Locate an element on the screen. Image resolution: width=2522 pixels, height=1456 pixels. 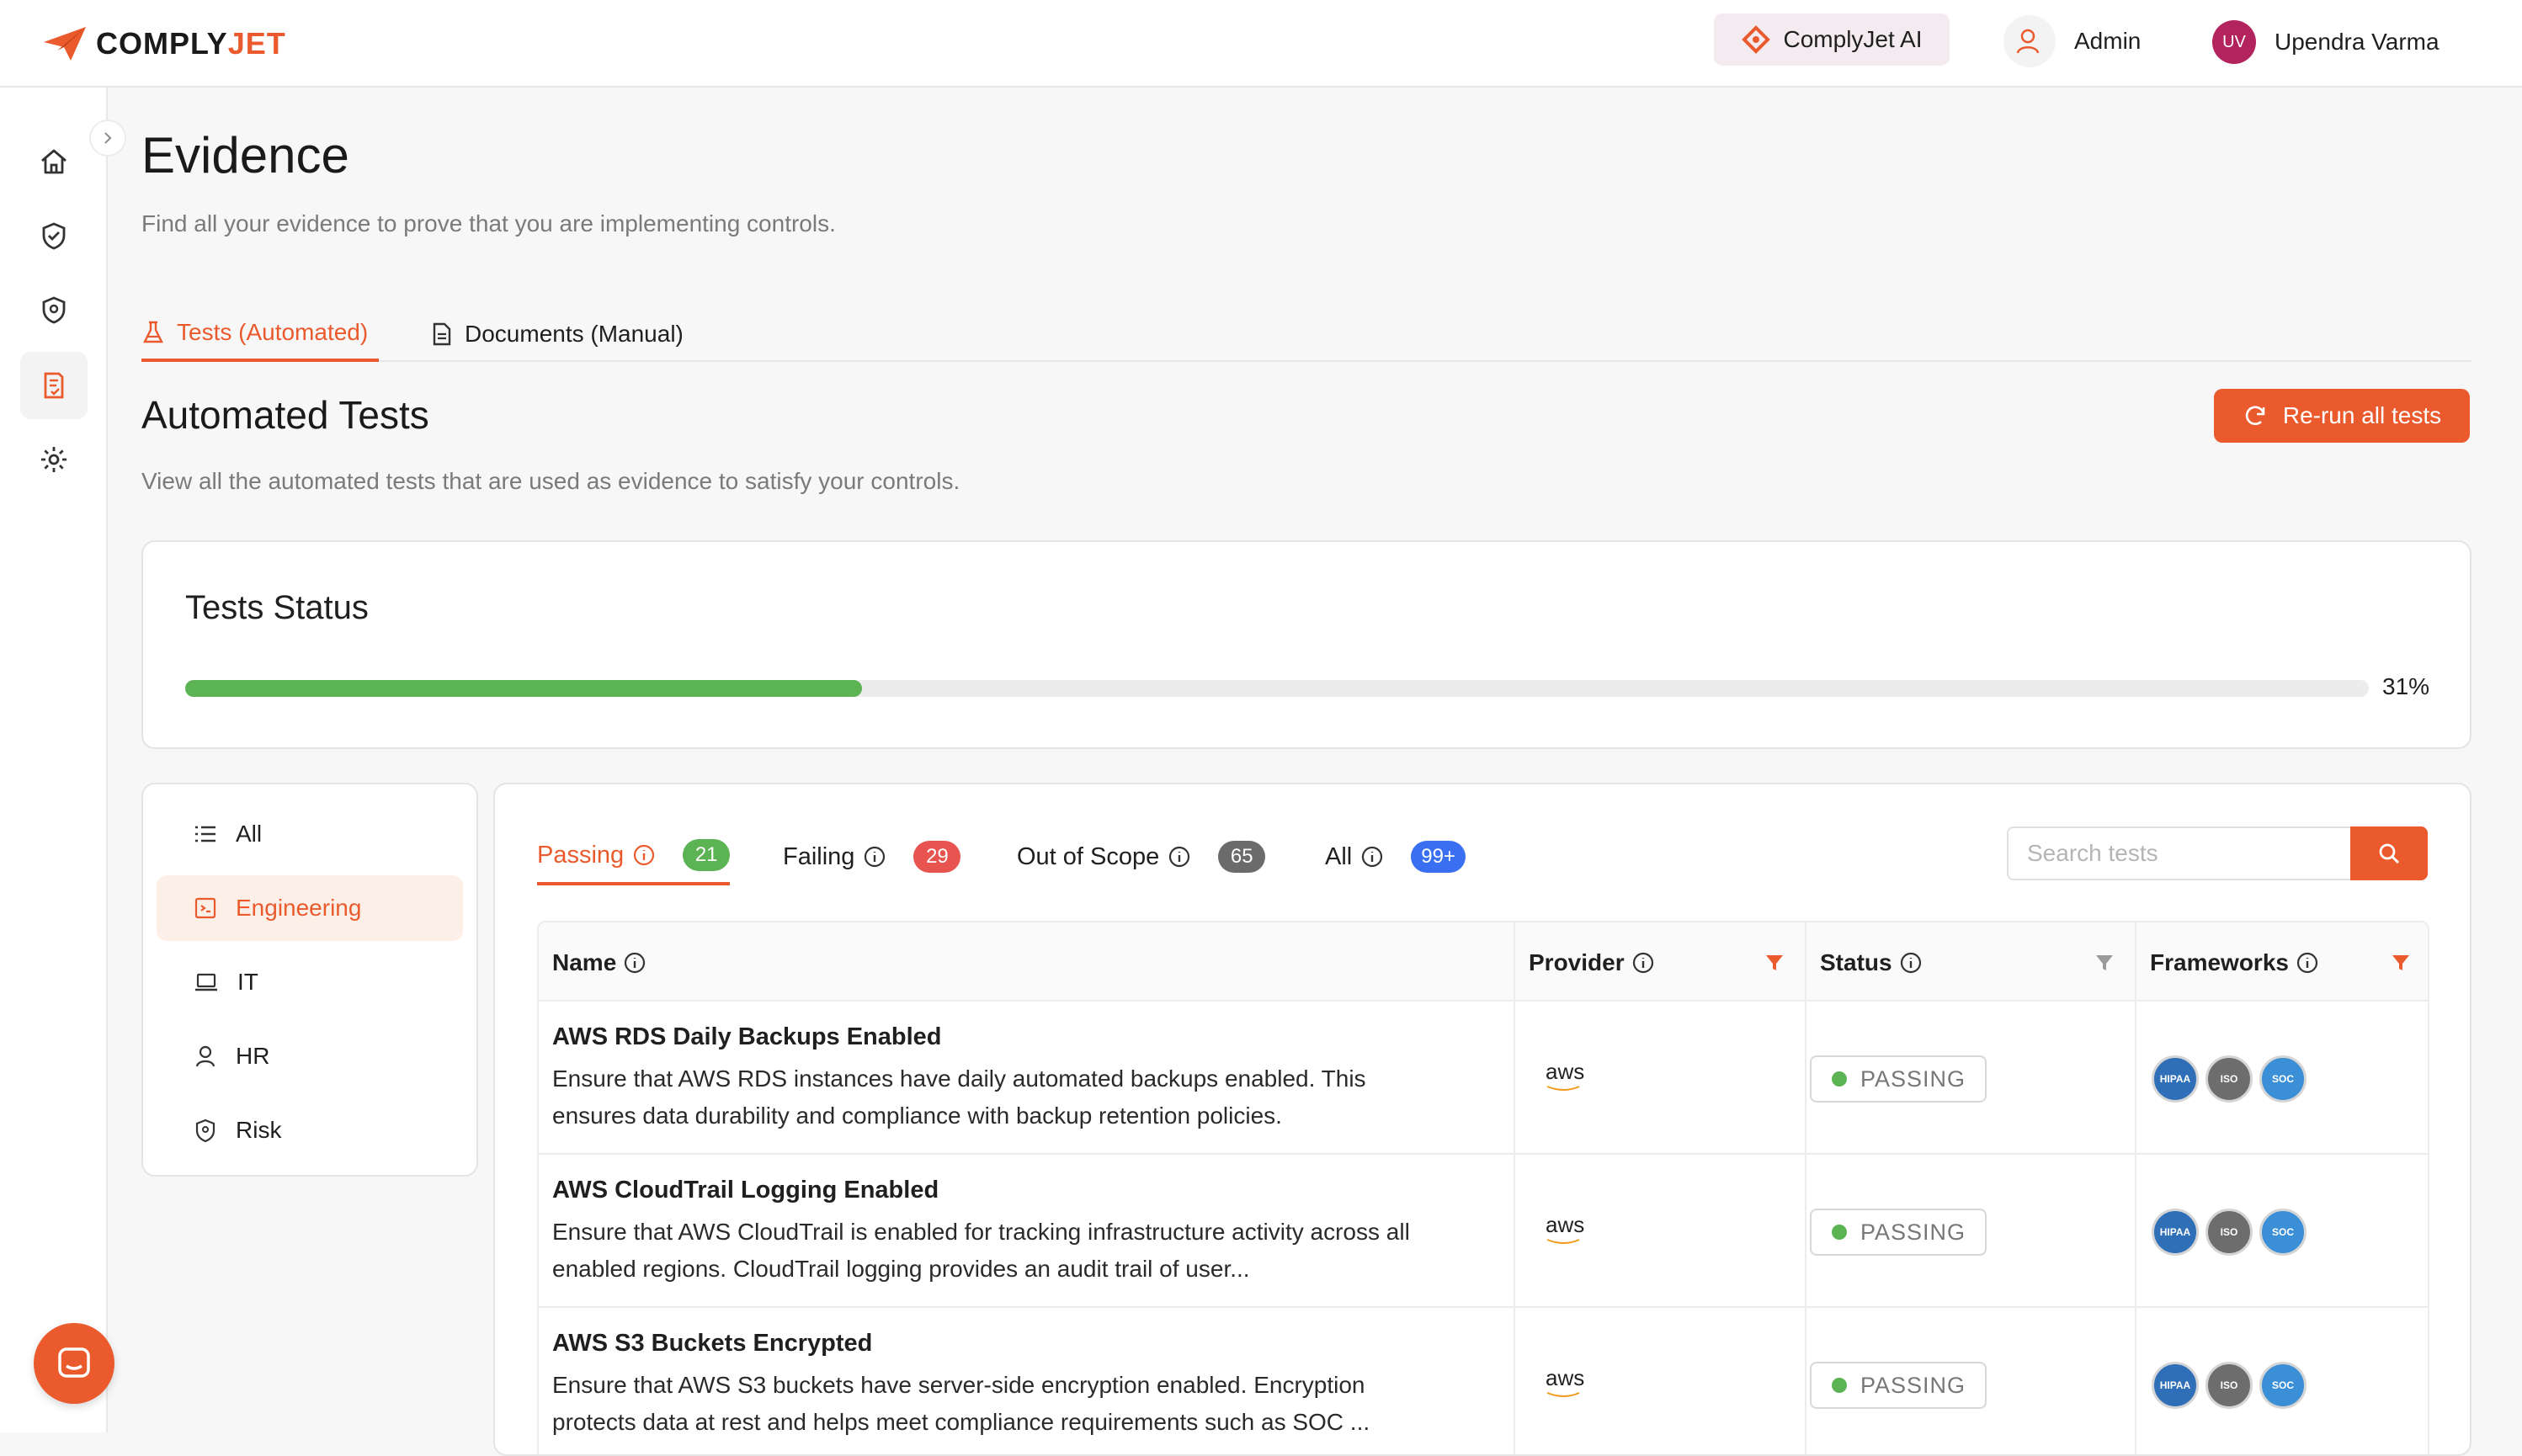
filter-tab-failing: Failing 29 is located at coordinates (872, 856).